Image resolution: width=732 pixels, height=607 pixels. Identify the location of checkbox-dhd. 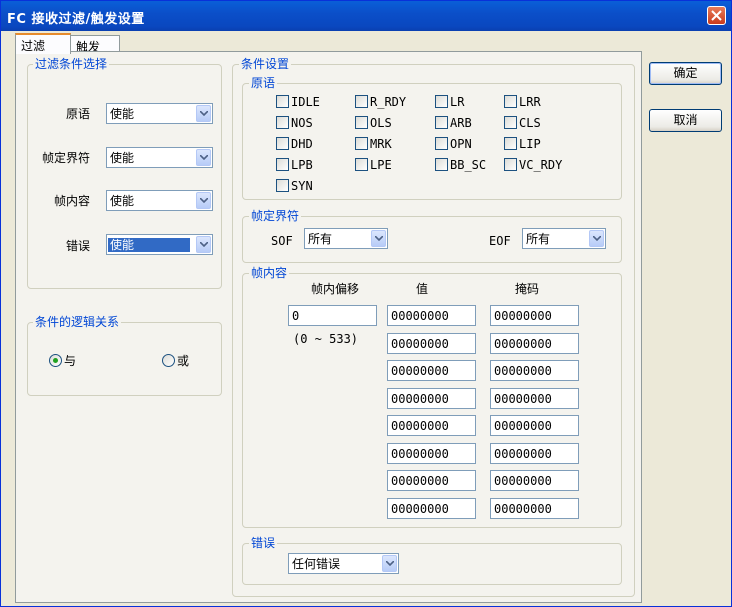
(282, 143).